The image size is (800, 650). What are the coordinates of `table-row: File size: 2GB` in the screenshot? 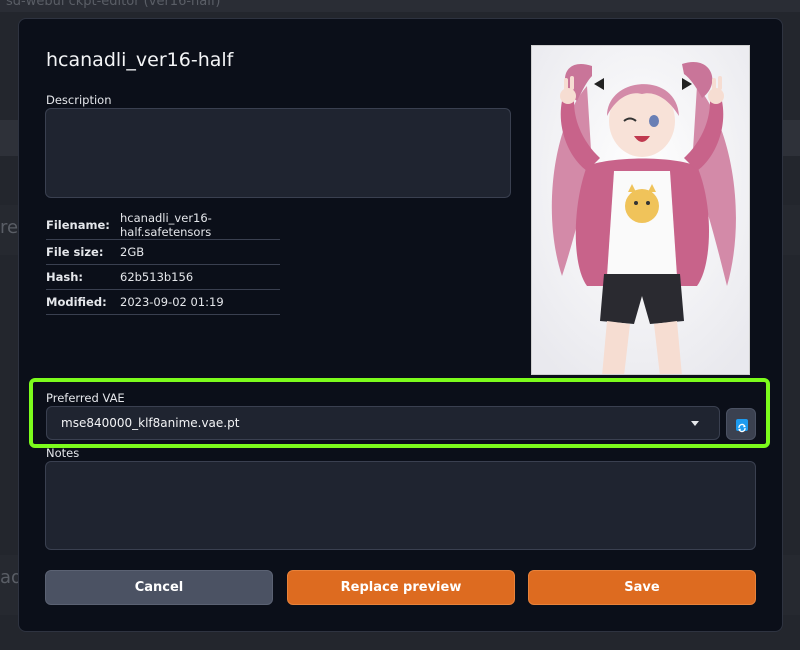 It's located at (163, 252).